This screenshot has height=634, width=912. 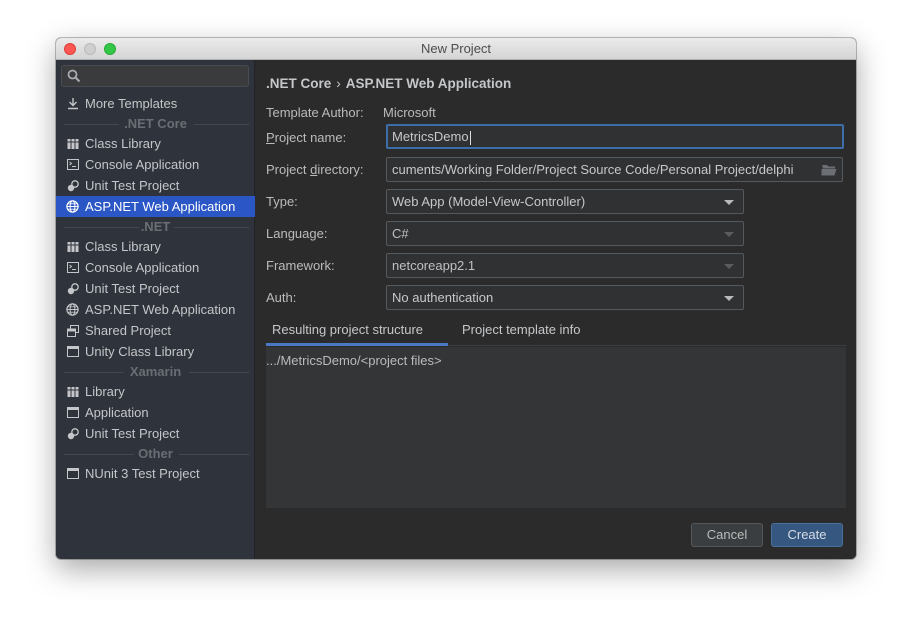 What do you see at coordinates (565, 233) in the screenshot?
I see `language-dropdown: C#` at bounding box center [565, 233].